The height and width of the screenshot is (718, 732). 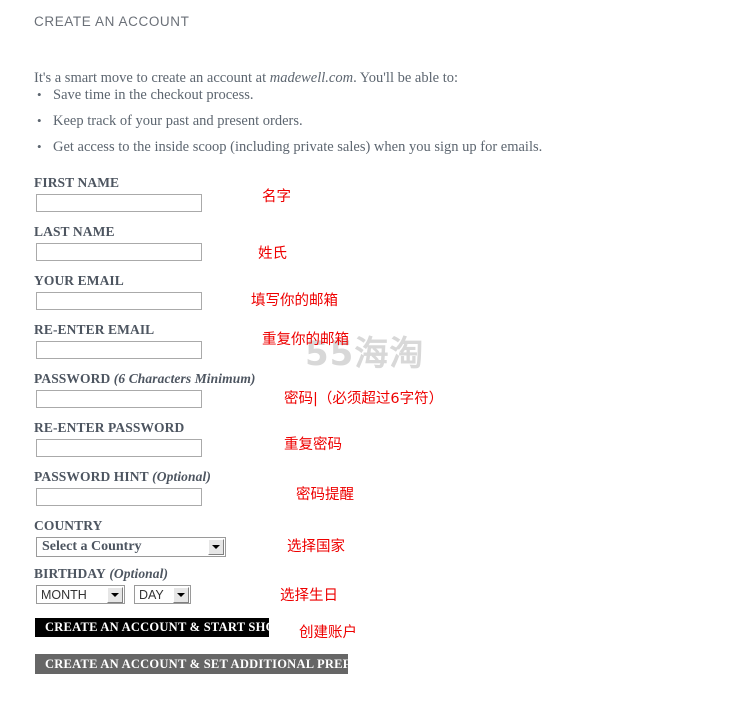 What do you see at coordinates (309, 596) in the screenshot?
I see `annotation-birthday: 选择生日` at bounding box center [309, 596].